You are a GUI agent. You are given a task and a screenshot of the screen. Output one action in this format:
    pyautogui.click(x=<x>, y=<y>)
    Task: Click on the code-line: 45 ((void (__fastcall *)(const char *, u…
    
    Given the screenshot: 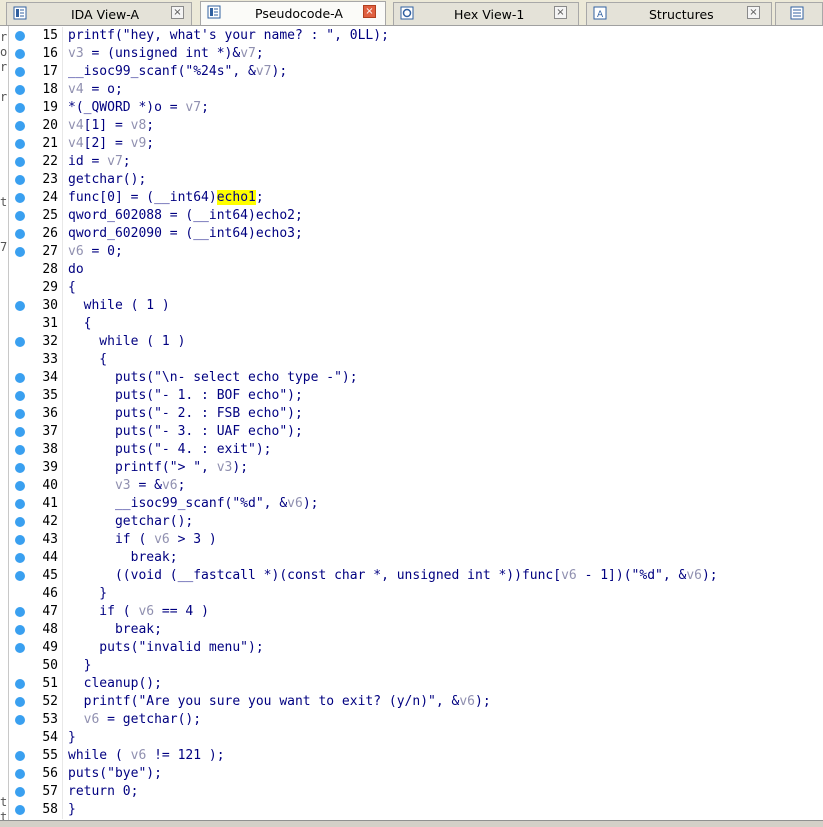 What is the action you would take?
    pyautogui.click(x=416, y=576)
    